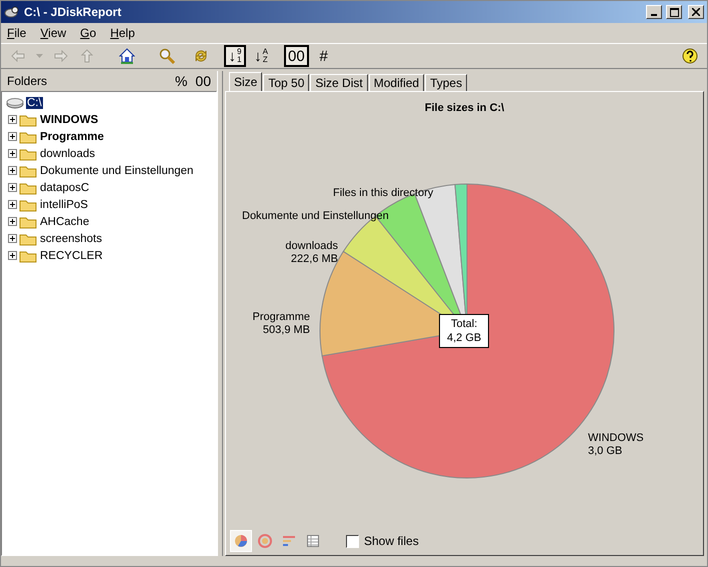 This screenshot has width=708, height=567. I want to click on slice-label: Dokumente und Einstellungen, so click(315, 216).